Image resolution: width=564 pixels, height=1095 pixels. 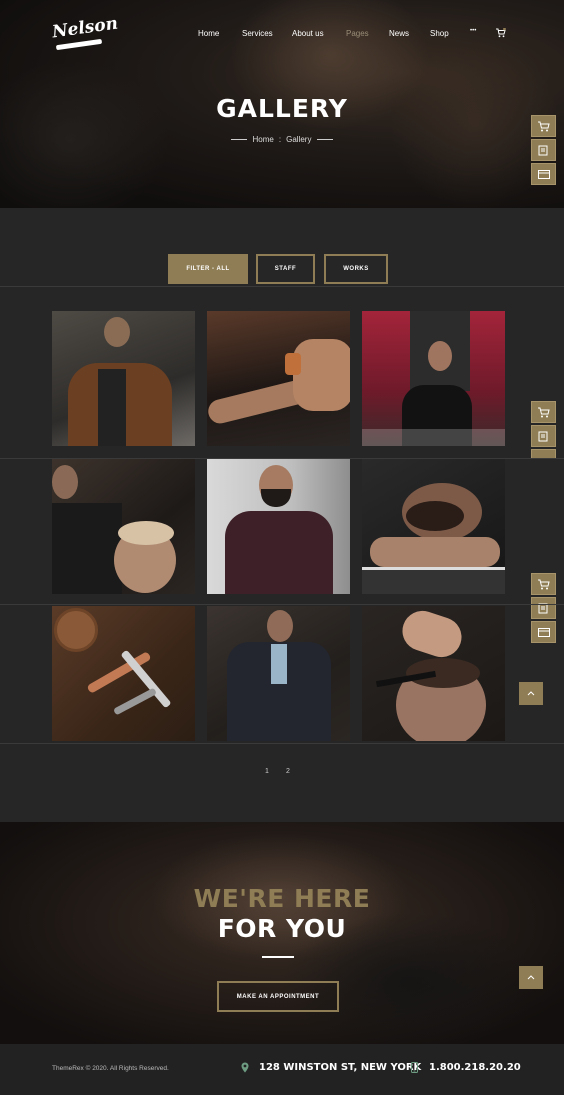 What do you see at coordinates (340, 1067) in the screenshot?
I see `footer-address: 128 WINSTON ST, NEW YORK` at bounding box center [340, 1067].